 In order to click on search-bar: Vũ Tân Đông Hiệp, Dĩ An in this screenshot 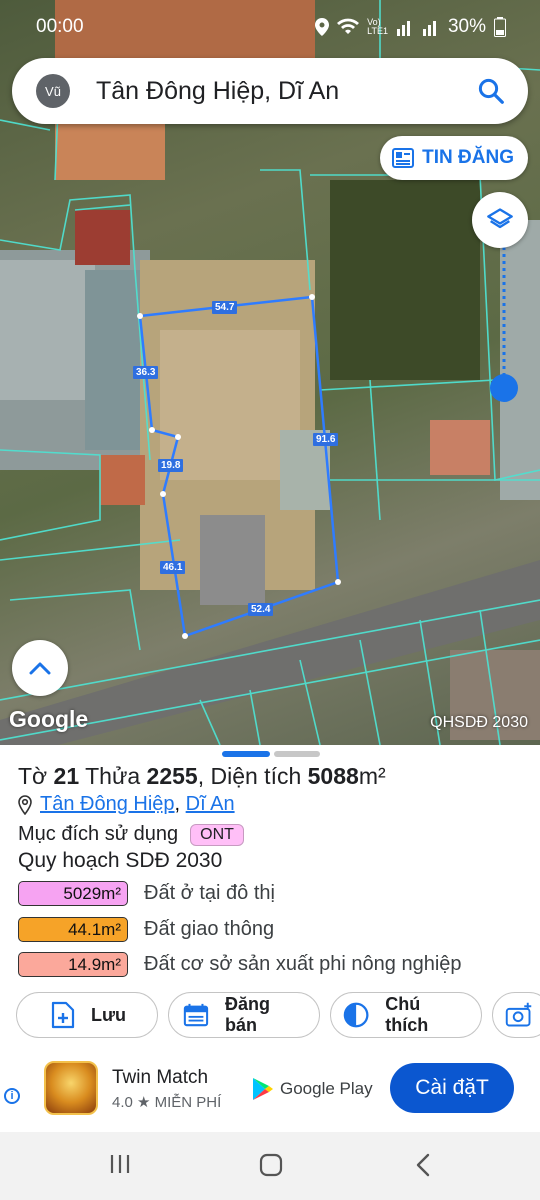, I will do `click(270, 91)`.